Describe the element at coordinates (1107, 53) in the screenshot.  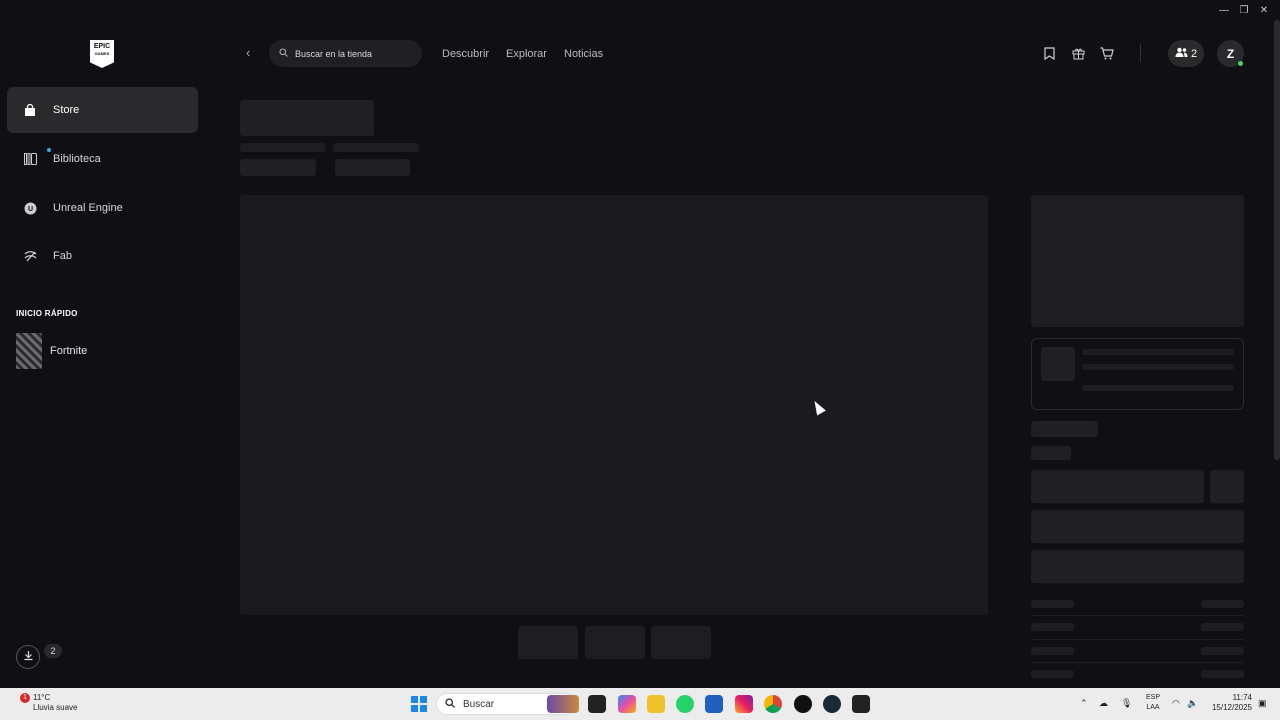
I see `cart-icon` at that location.